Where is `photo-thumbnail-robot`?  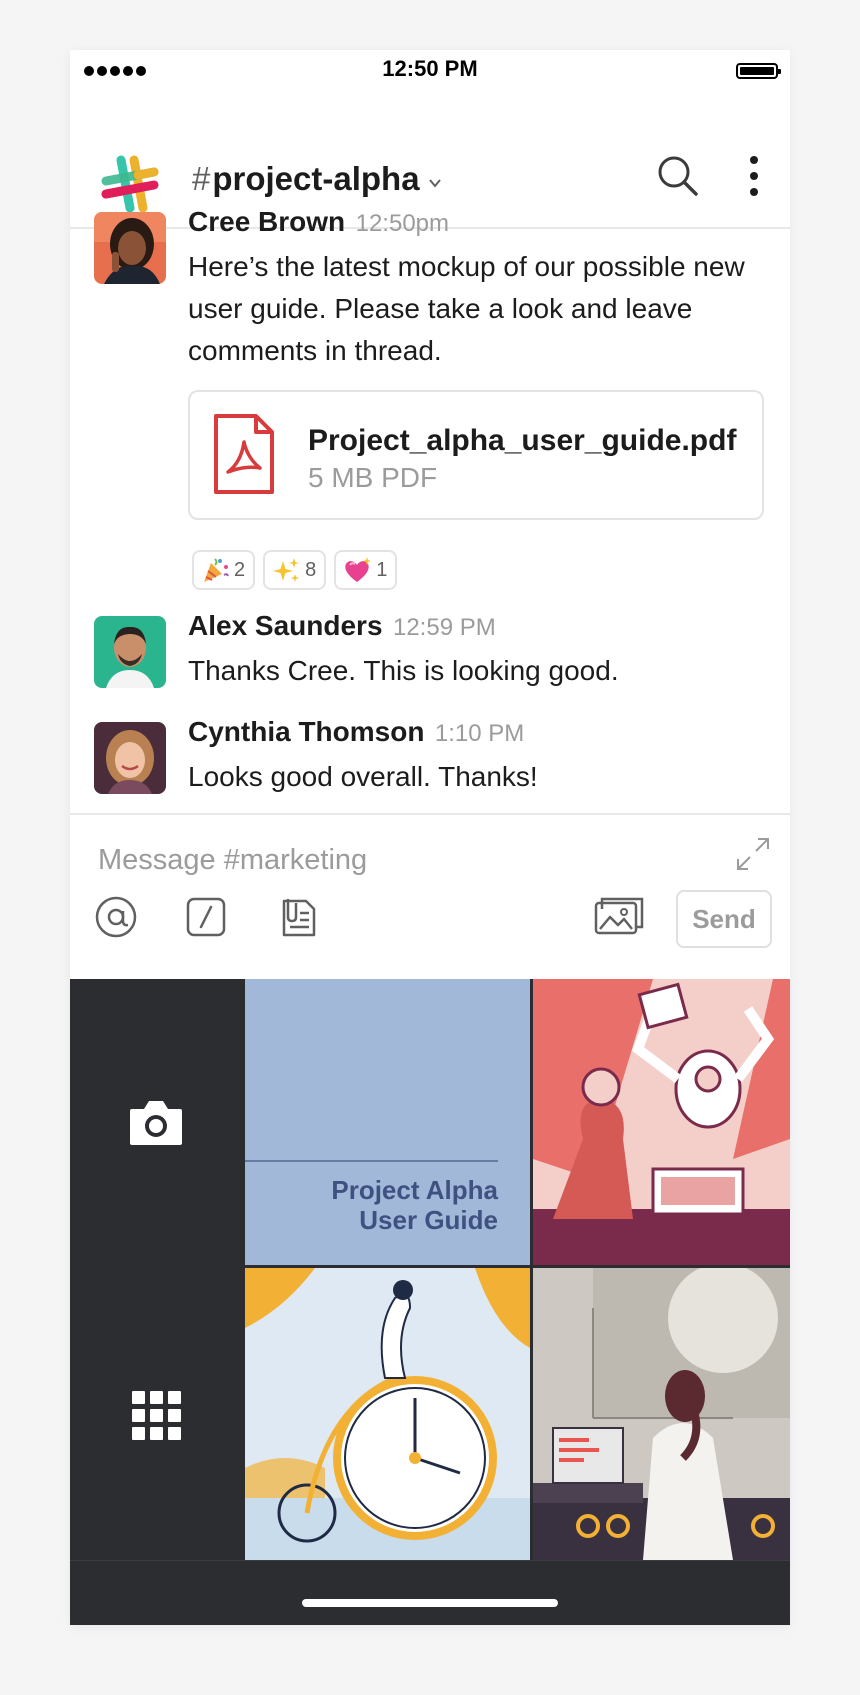
photo-thumbnail-robot is located at coordinates (661, 1122).